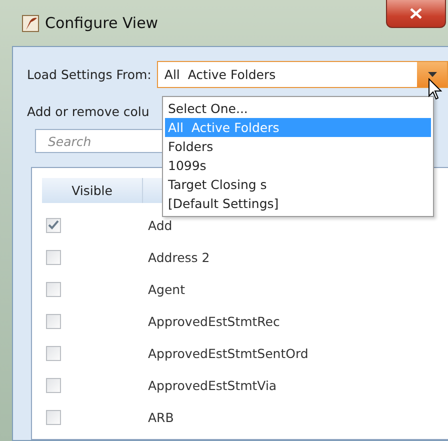  I want to click on columns-label: Add or remove colu, so click(88, 111).